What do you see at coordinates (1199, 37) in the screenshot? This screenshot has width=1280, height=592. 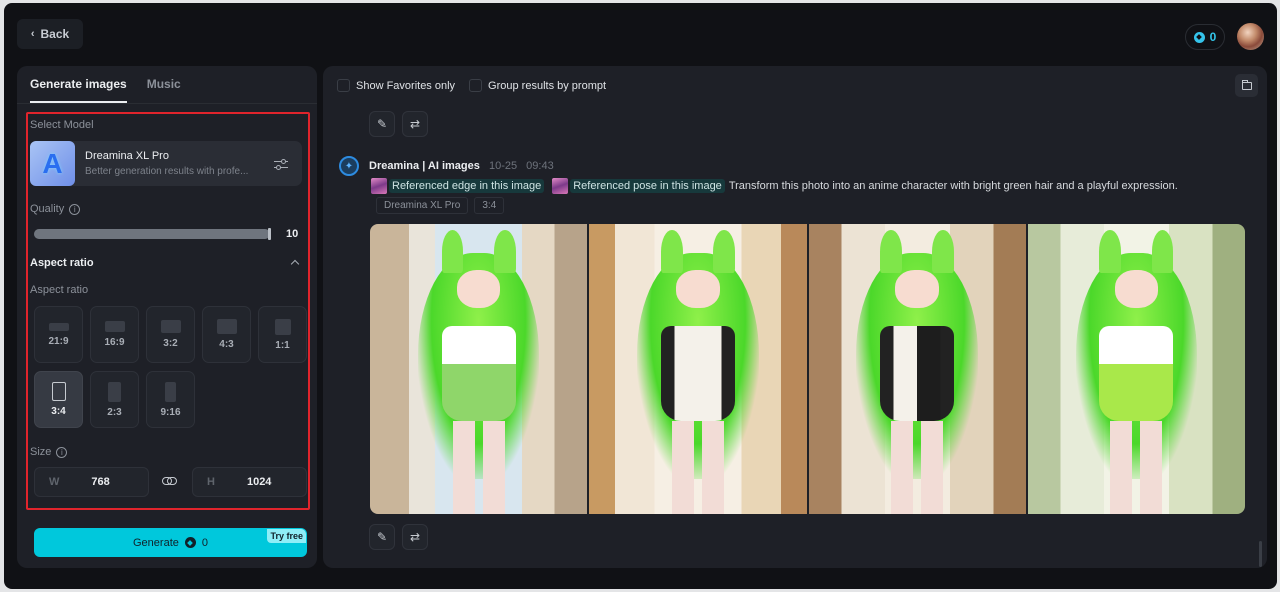 I see `credit-coin-icon` at bounding box center [1199, 37].